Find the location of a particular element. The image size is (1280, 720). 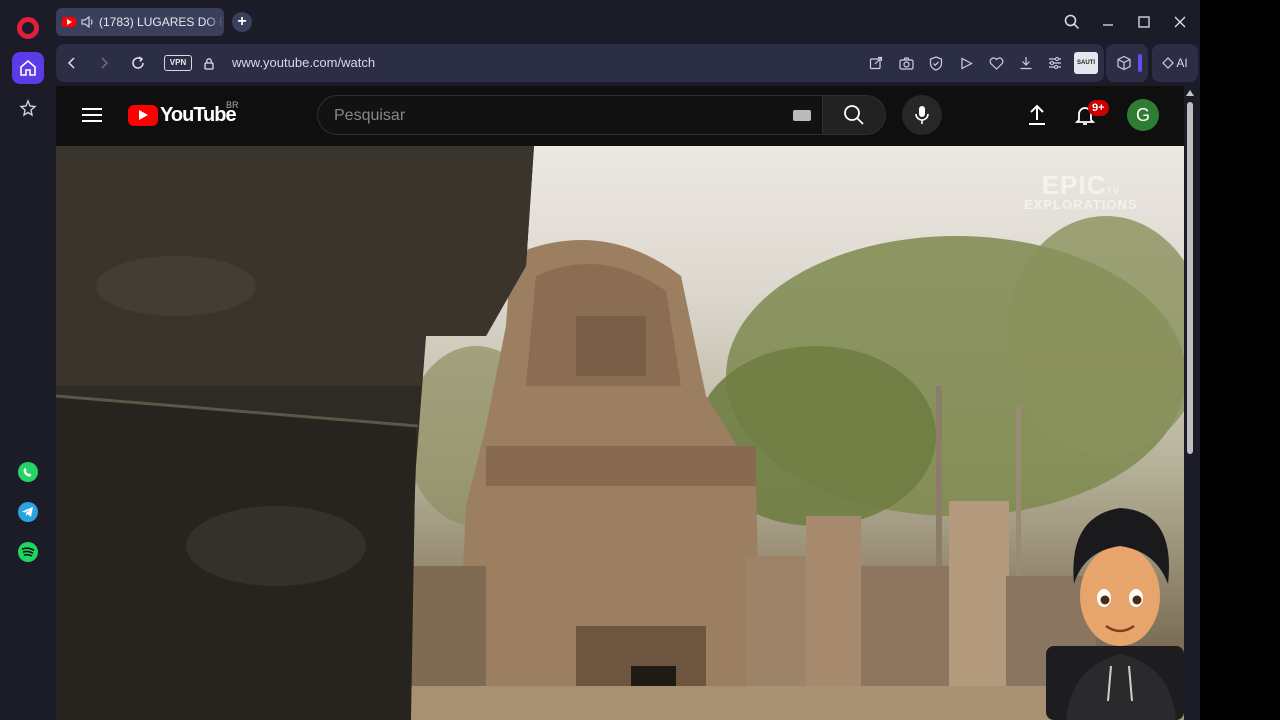

channel-watermark: EPICTV EXPLORATIONS is located at coordinates (1081, 191).